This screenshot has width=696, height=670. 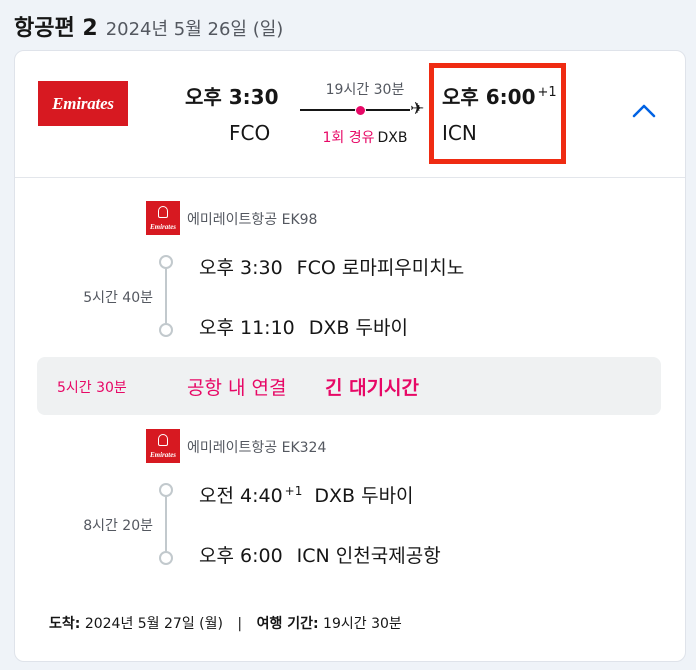 I want to click on layover-banner: 5시간 30분 공항 내 연결 긴 대기시간, so click(x=349, y=386).